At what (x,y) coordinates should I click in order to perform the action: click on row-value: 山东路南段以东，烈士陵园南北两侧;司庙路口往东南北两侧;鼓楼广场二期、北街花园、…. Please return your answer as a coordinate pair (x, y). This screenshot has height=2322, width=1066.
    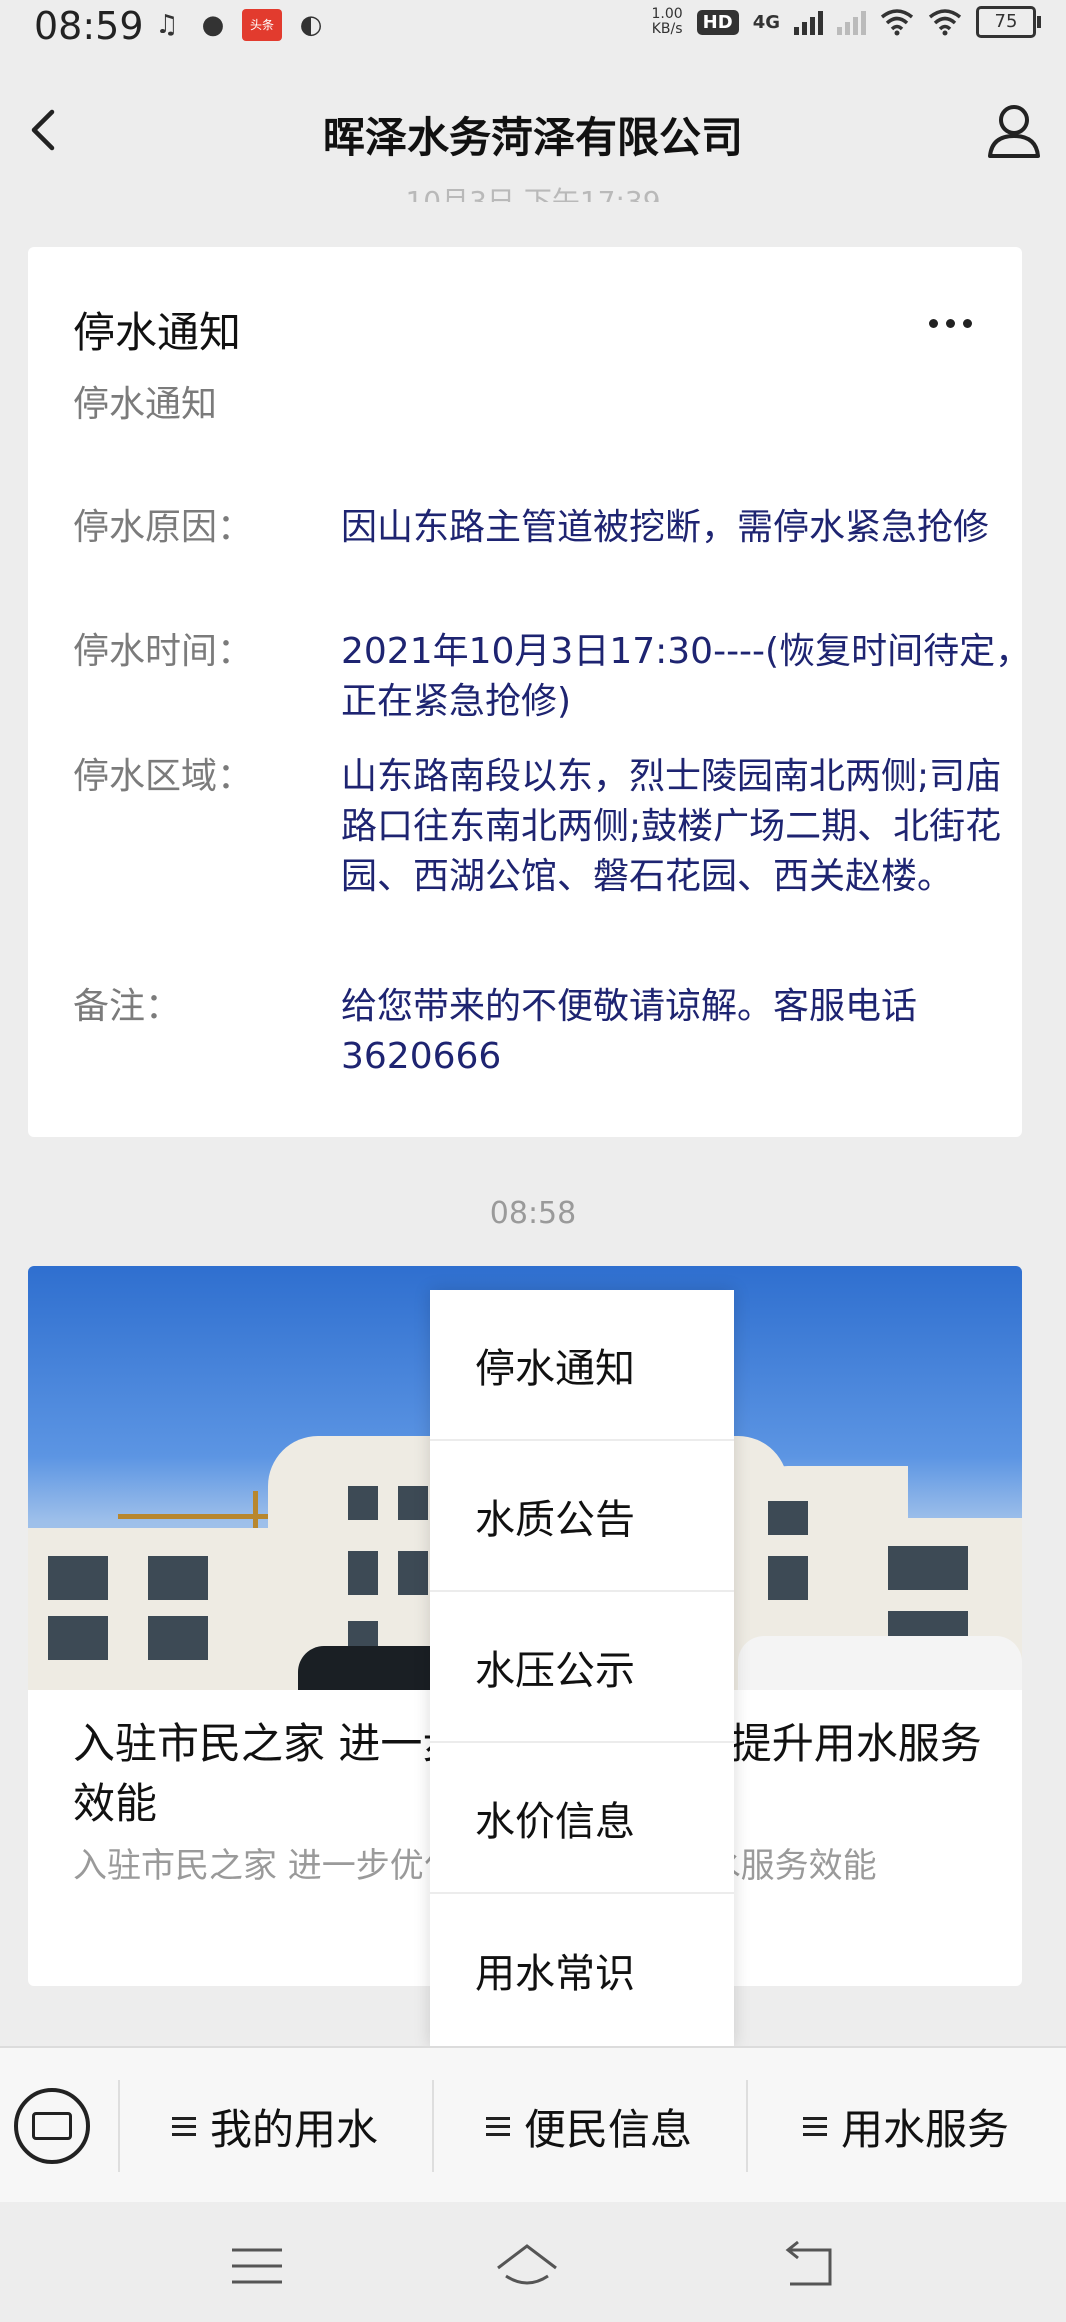
    Looking at the image, I should click on (671, 826).